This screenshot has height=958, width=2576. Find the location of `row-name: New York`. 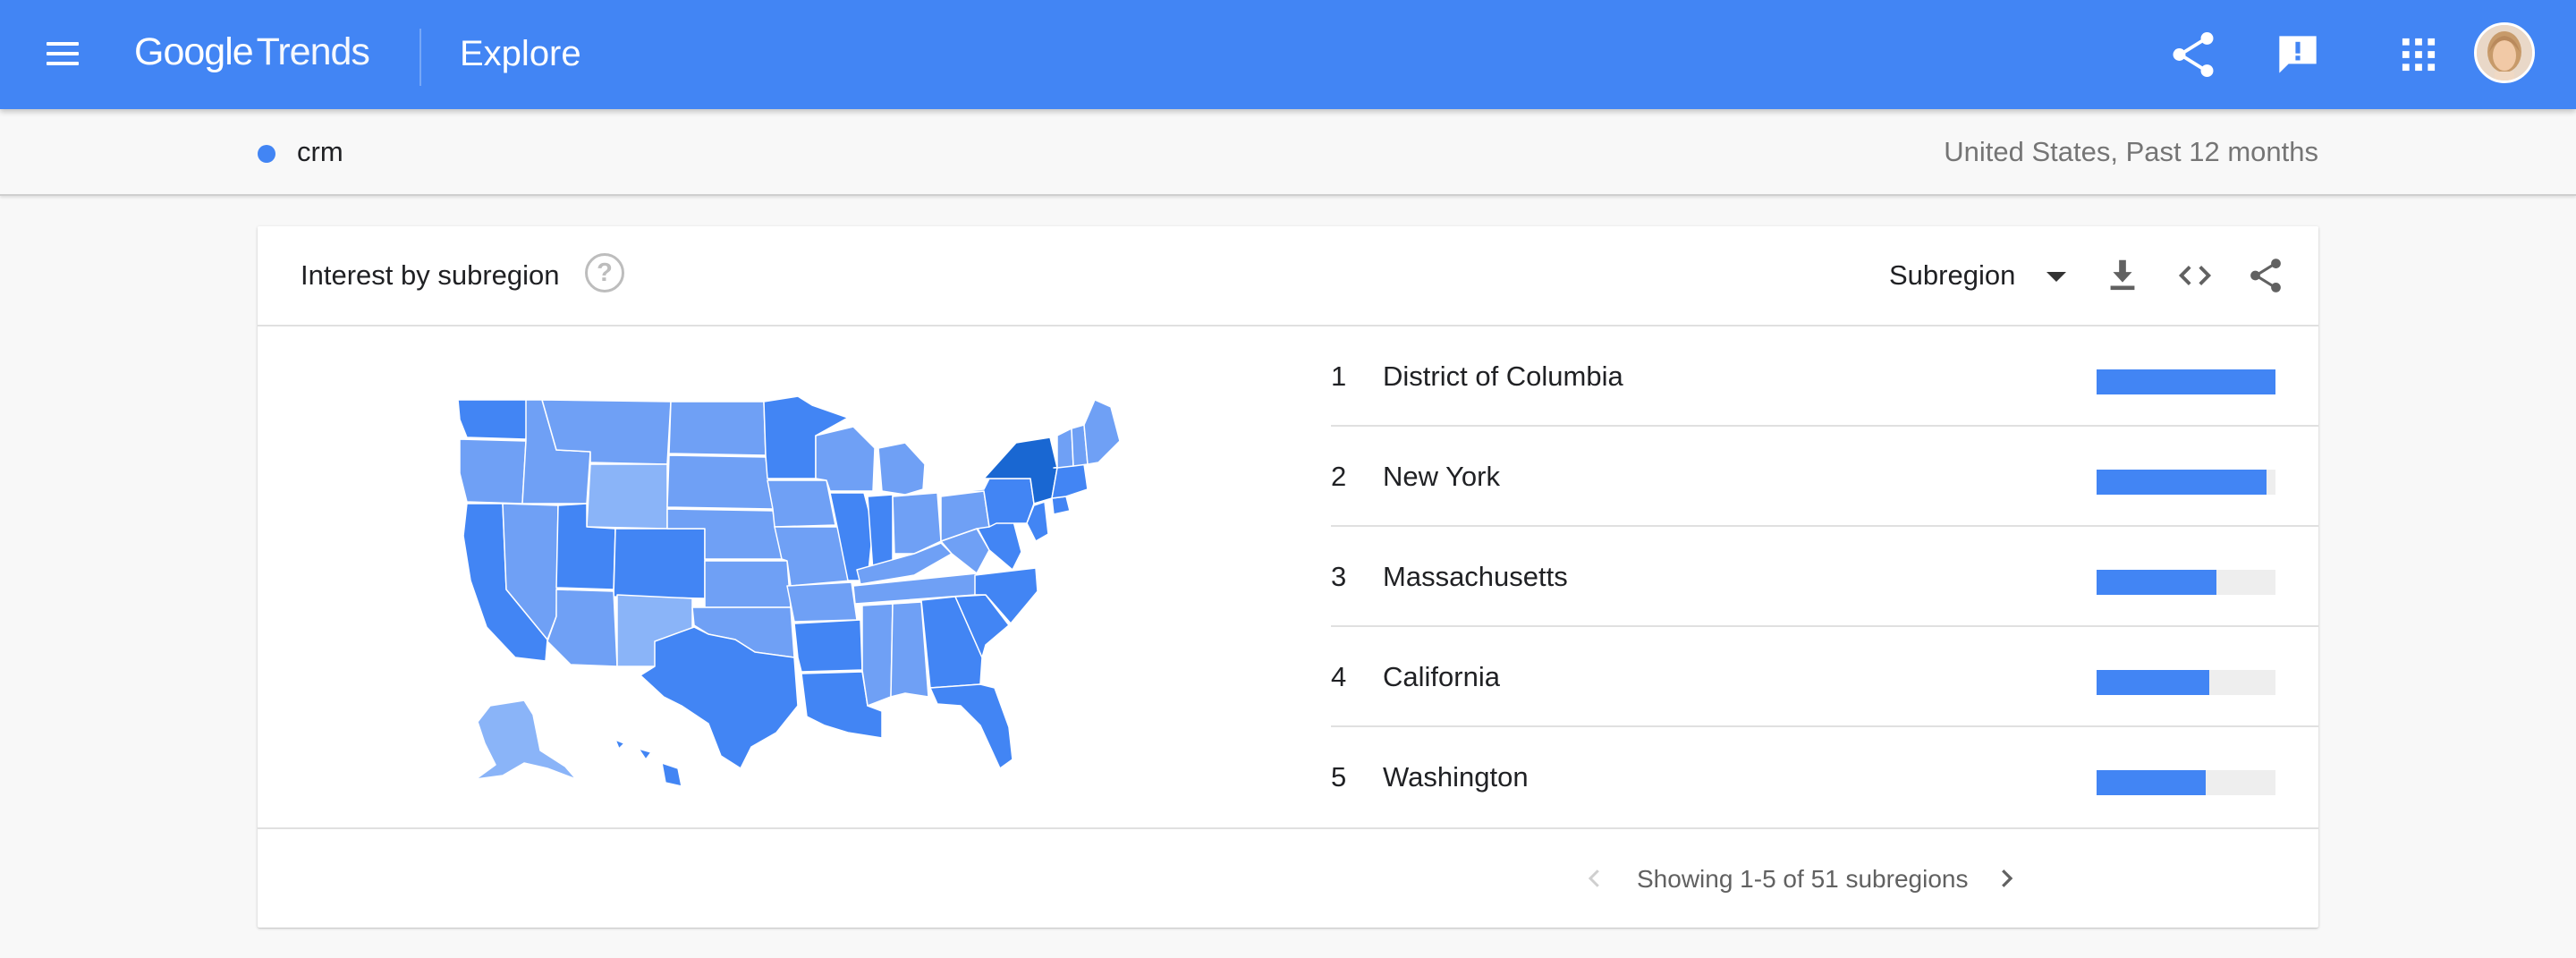

row-name: New York is located at coordinates (1441, 477).